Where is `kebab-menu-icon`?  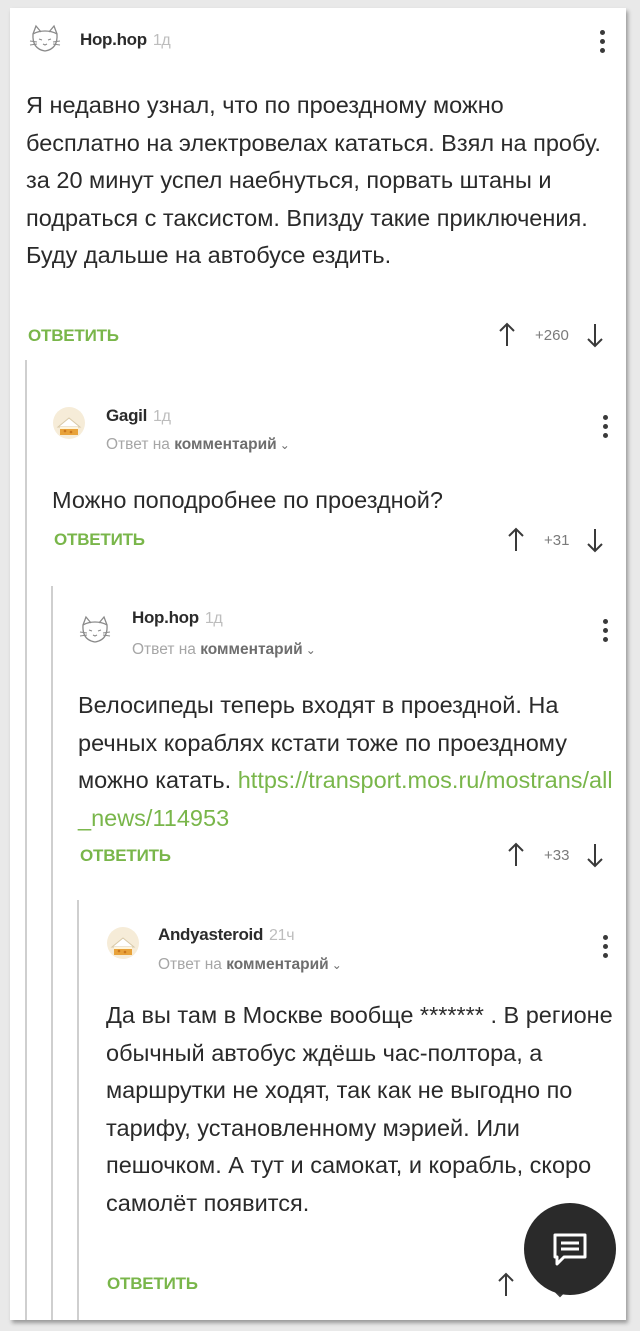 kebab-menu-icon is located at coordinates (605, 948).